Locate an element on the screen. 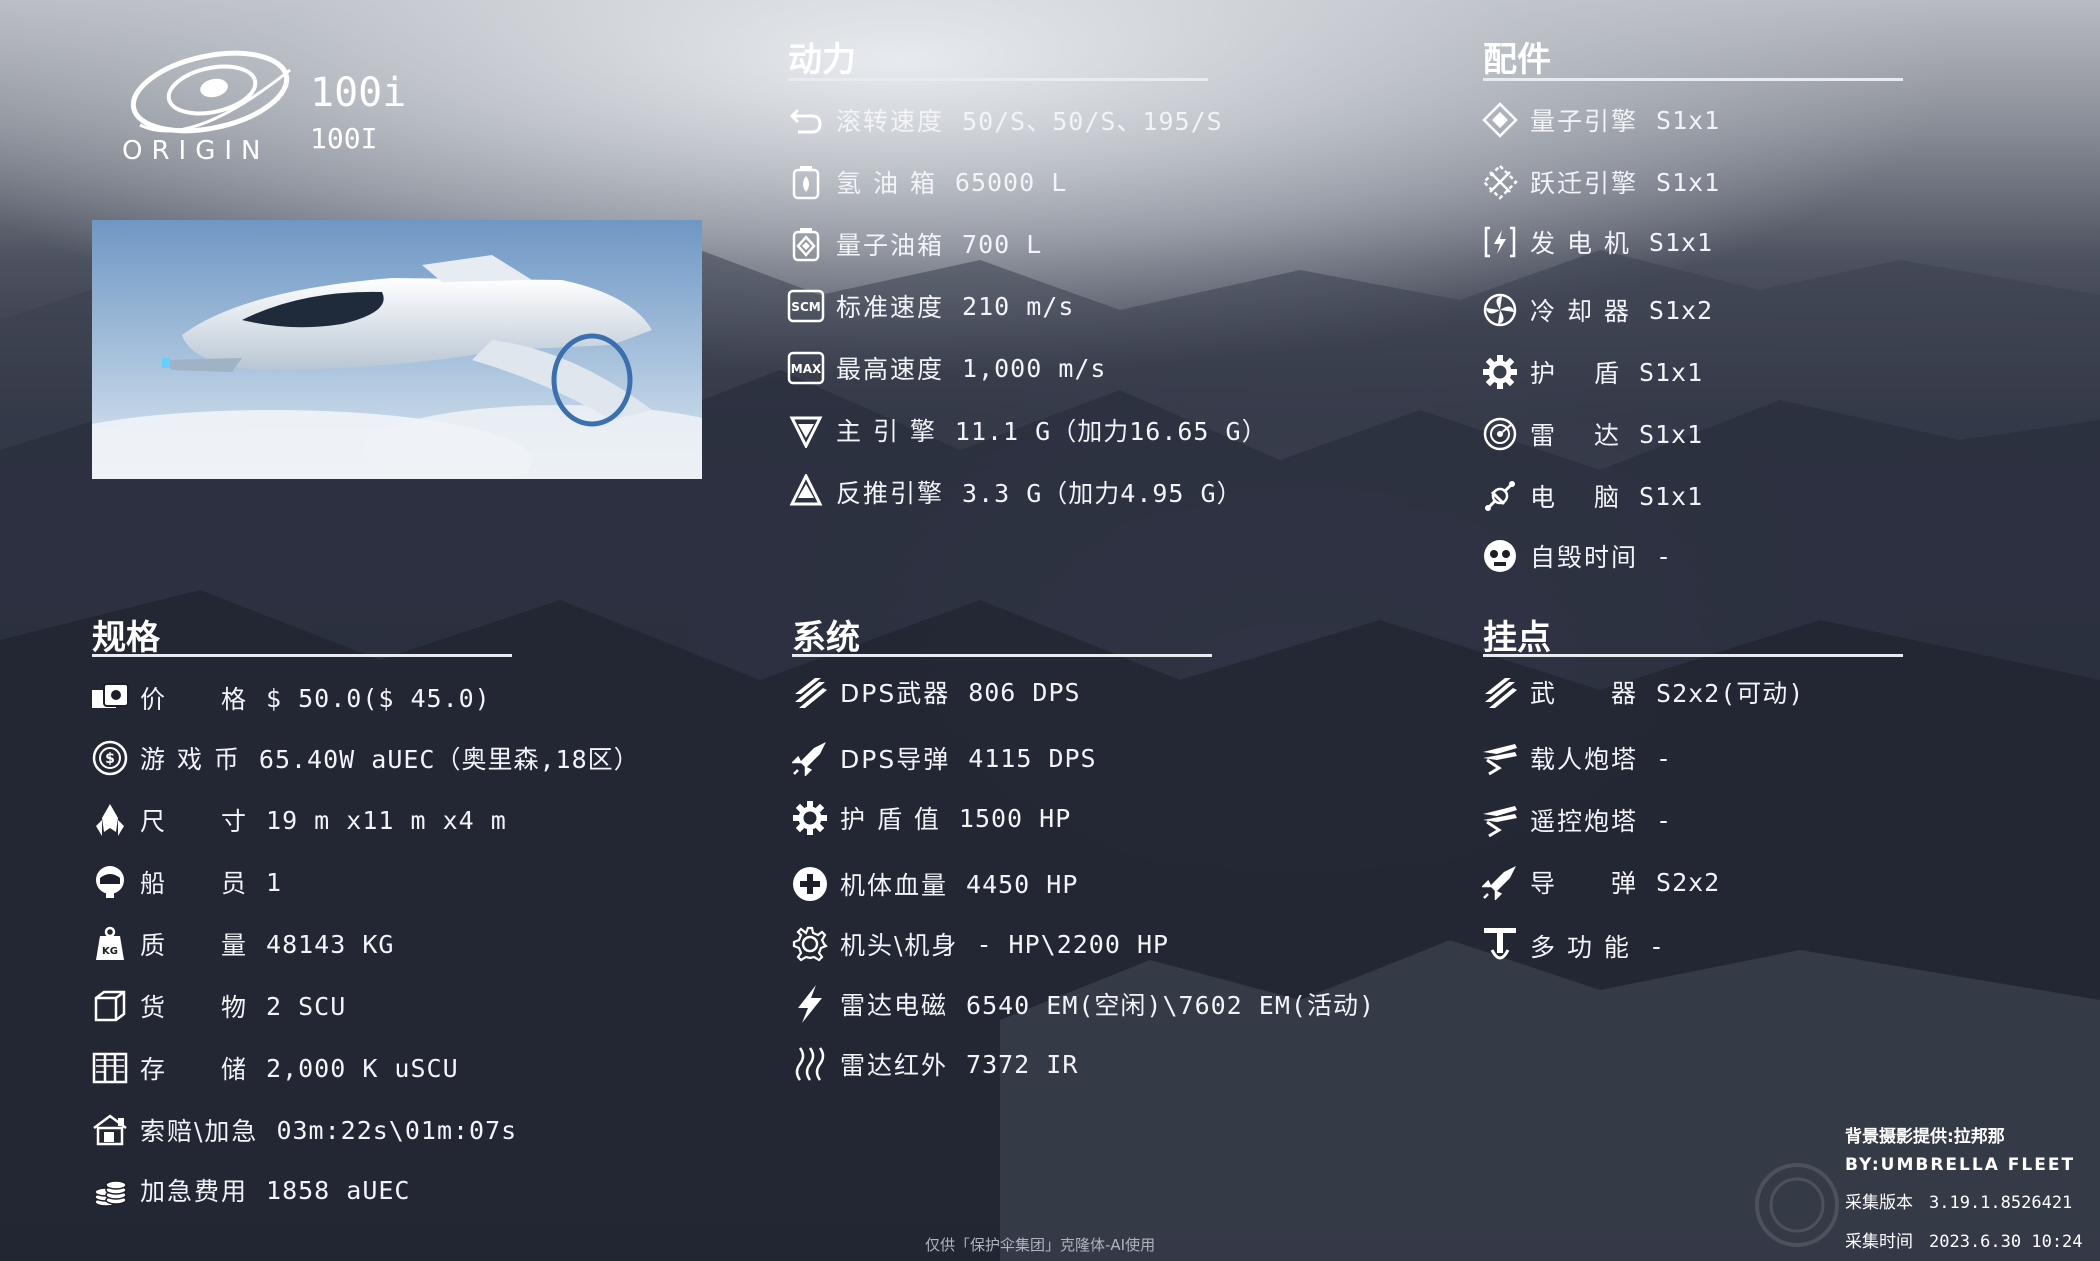  system-label: 机头\机身 is located at coordinates (899, 945).